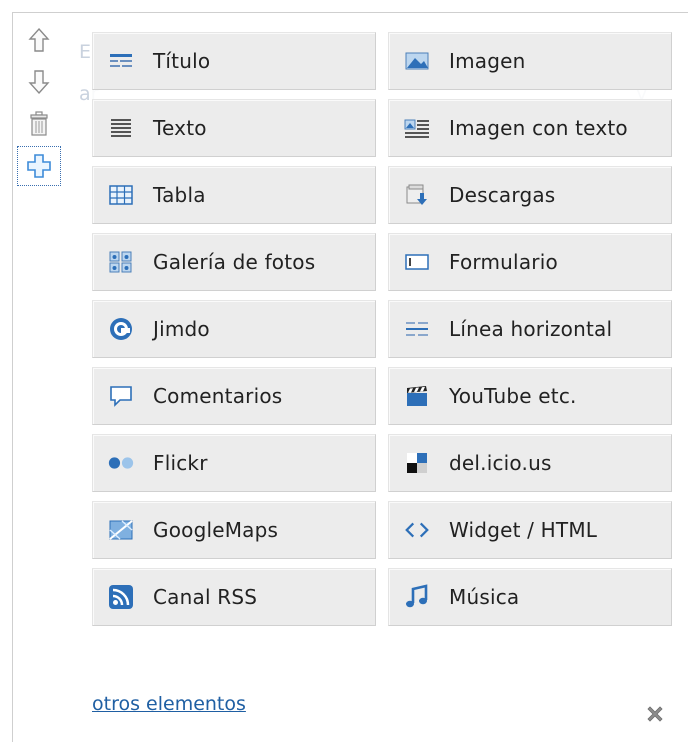 Image resolution: width=688 pixels, height=742 pixels. I want to click on text-element-button: Texto, so click(234, 128).